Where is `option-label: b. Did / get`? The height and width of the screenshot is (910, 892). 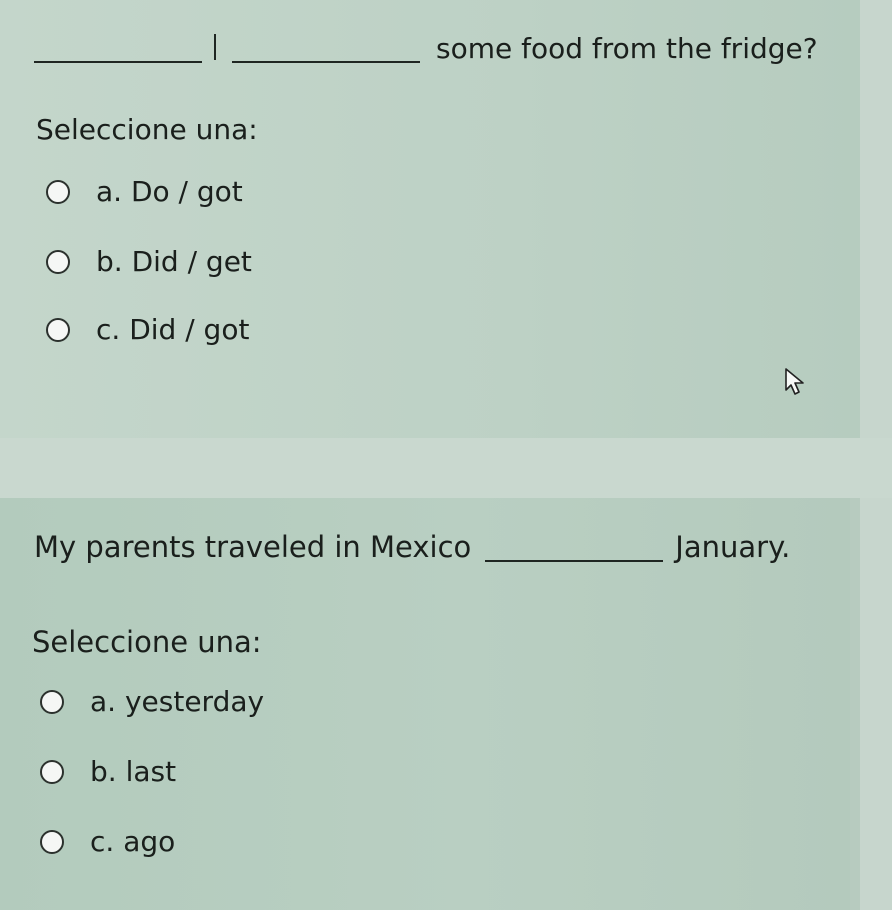 option-label: b. Did / get is located at coordinates (174, 261).